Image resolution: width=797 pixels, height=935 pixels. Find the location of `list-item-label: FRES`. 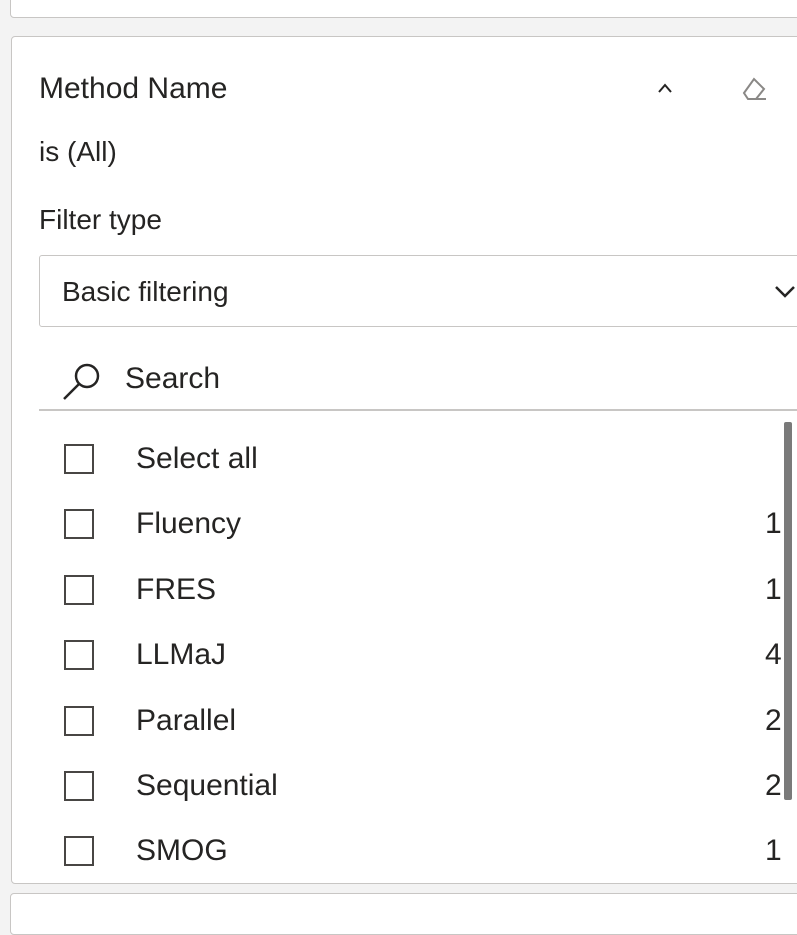

list-item-label: FRES is located at coordinates (176, 589).